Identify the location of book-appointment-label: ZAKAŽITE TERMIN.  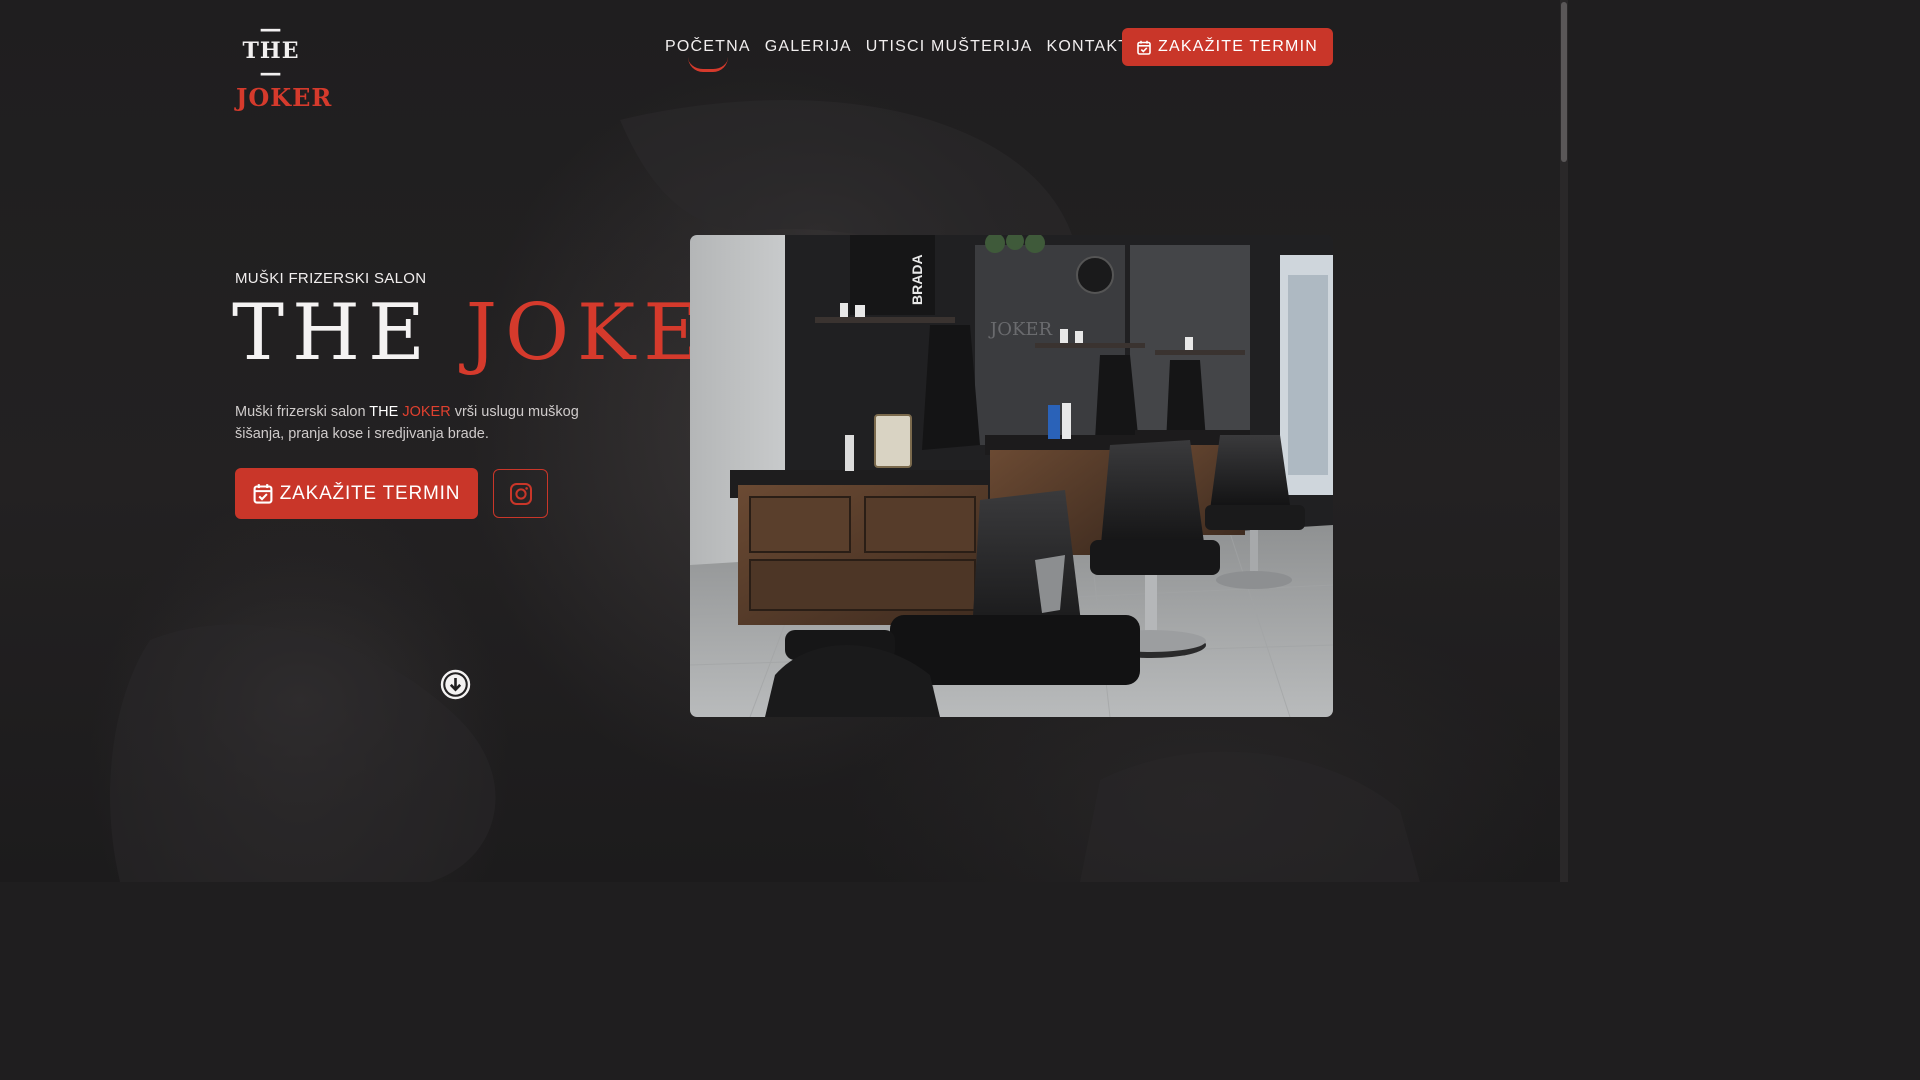
(370, 493).